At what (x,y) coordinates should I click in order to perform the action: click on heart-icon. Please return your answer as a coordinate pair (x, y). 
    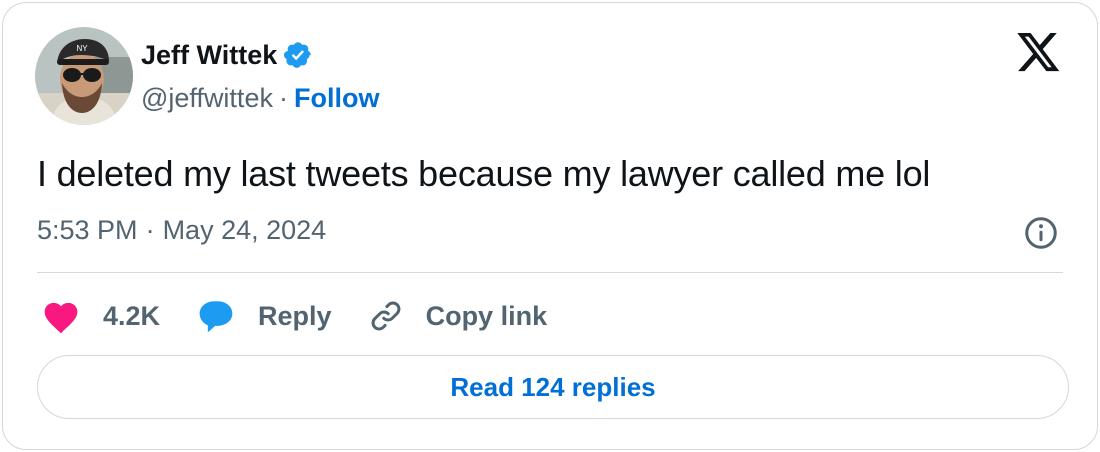
    Looking at the image, I should click on (61, 318).